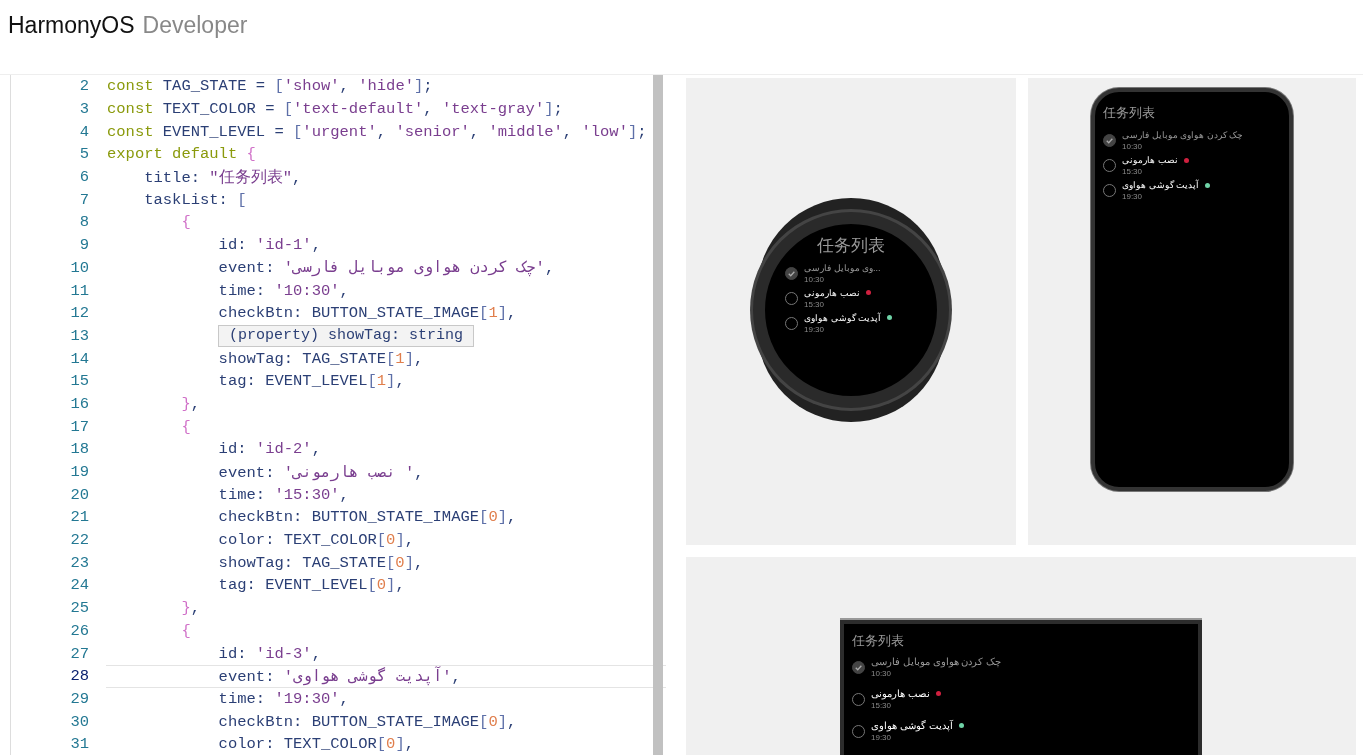 The image size is (1363, 755). I want to click on line-number: 14, so click(79, 358).